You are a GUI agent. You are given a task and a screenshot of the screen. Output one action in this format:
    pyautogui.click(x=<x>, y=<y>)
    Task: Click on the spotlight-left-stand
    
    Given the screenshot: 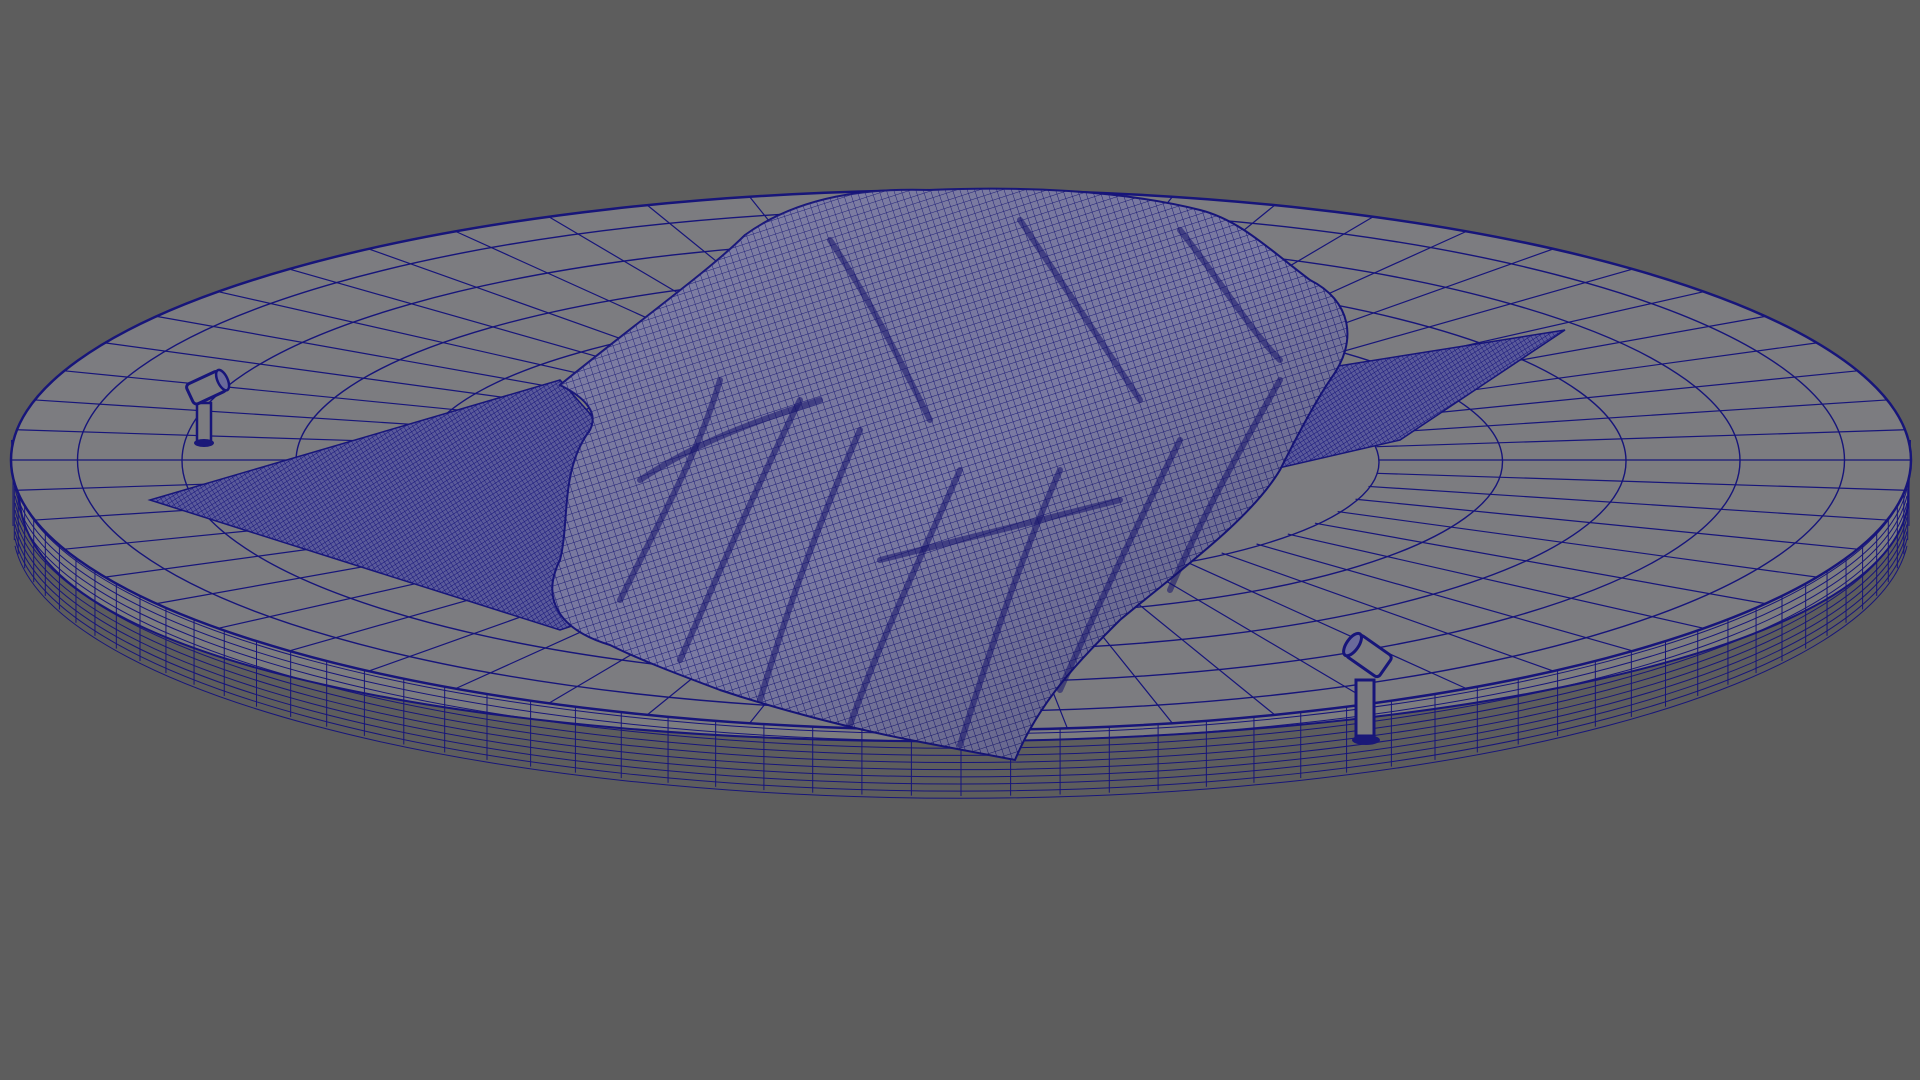 What is the action you would take?
    pyautogui.click(x=204, y=422)
    